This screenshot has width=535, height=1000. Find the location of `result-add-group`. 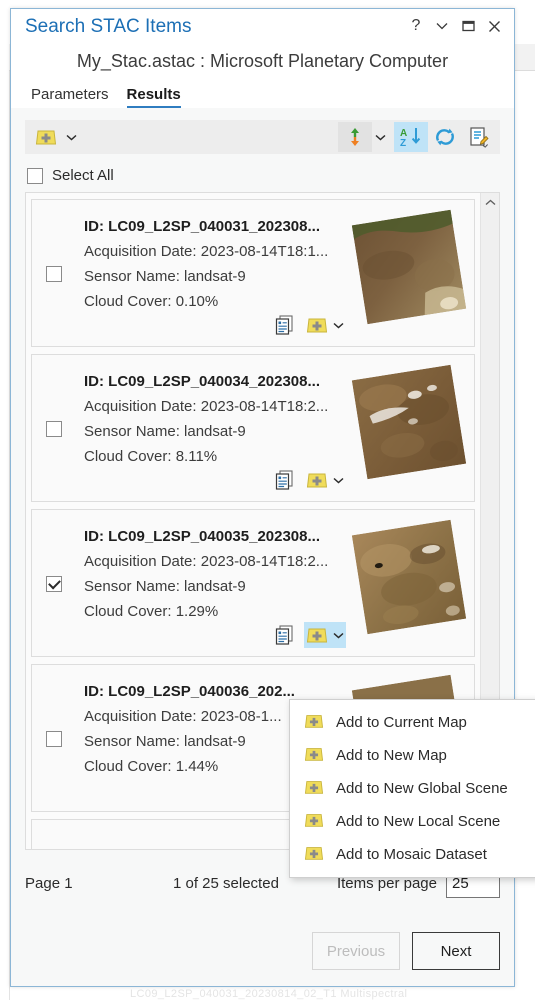

result-add-group is located at coordinates (325, 325).